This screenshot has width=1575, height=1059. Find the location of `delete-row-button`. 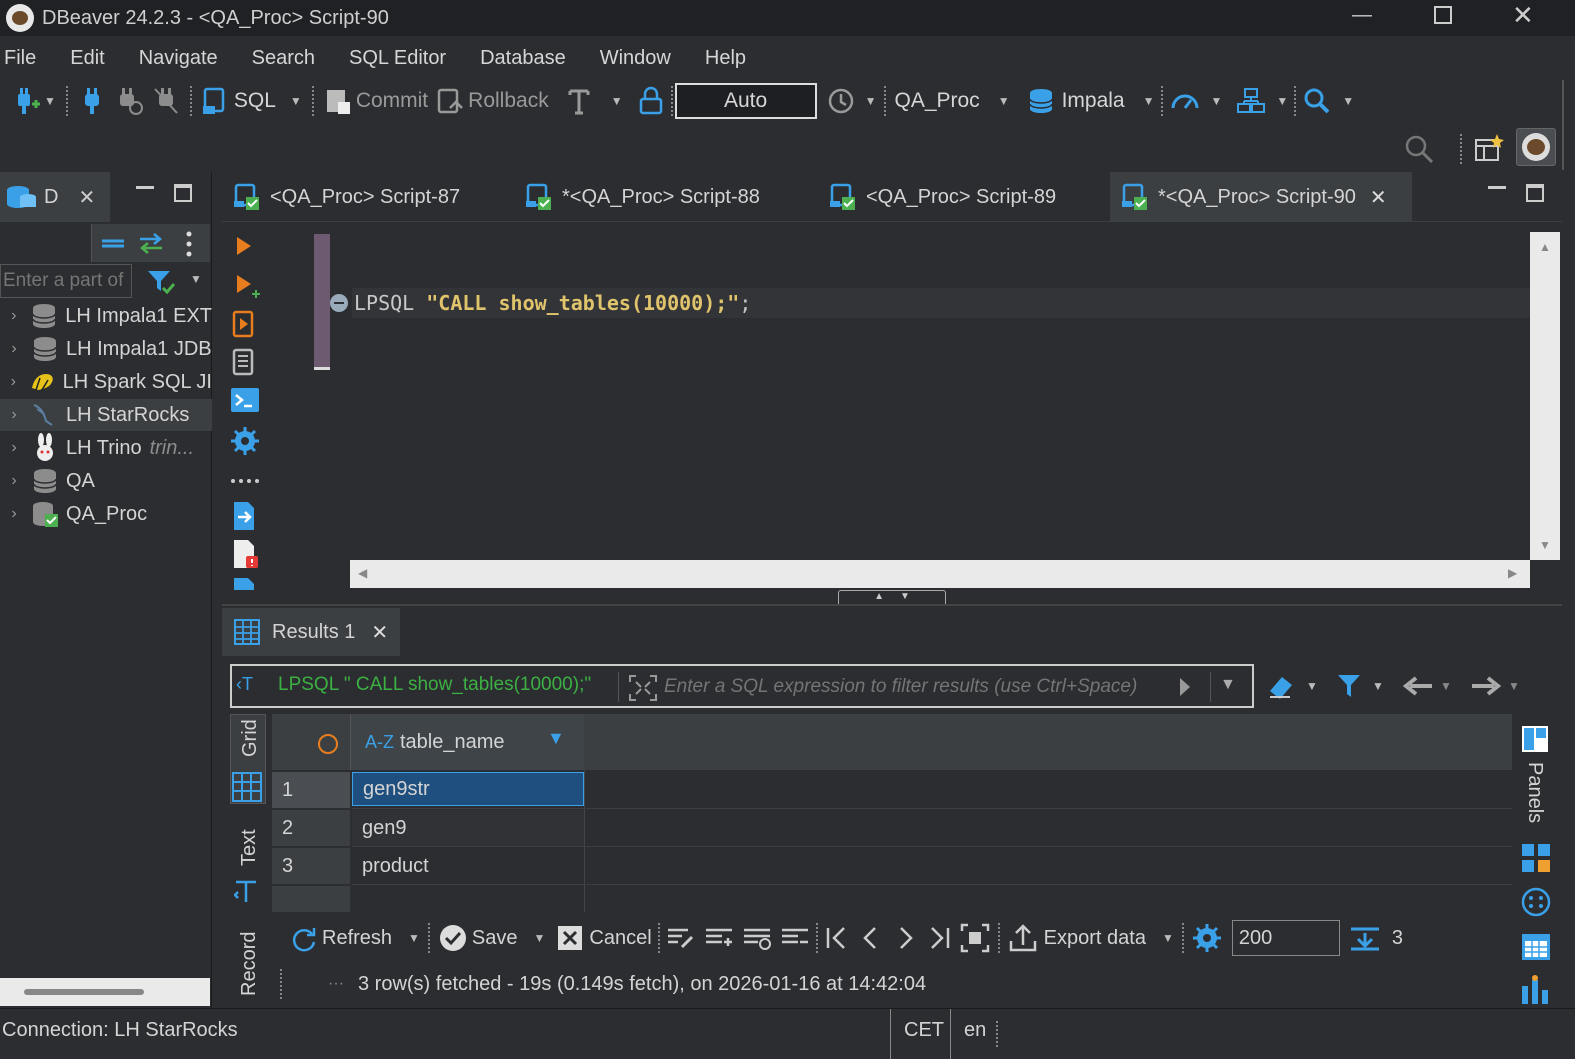

delete-row-button is located at coordinates (795, 938).